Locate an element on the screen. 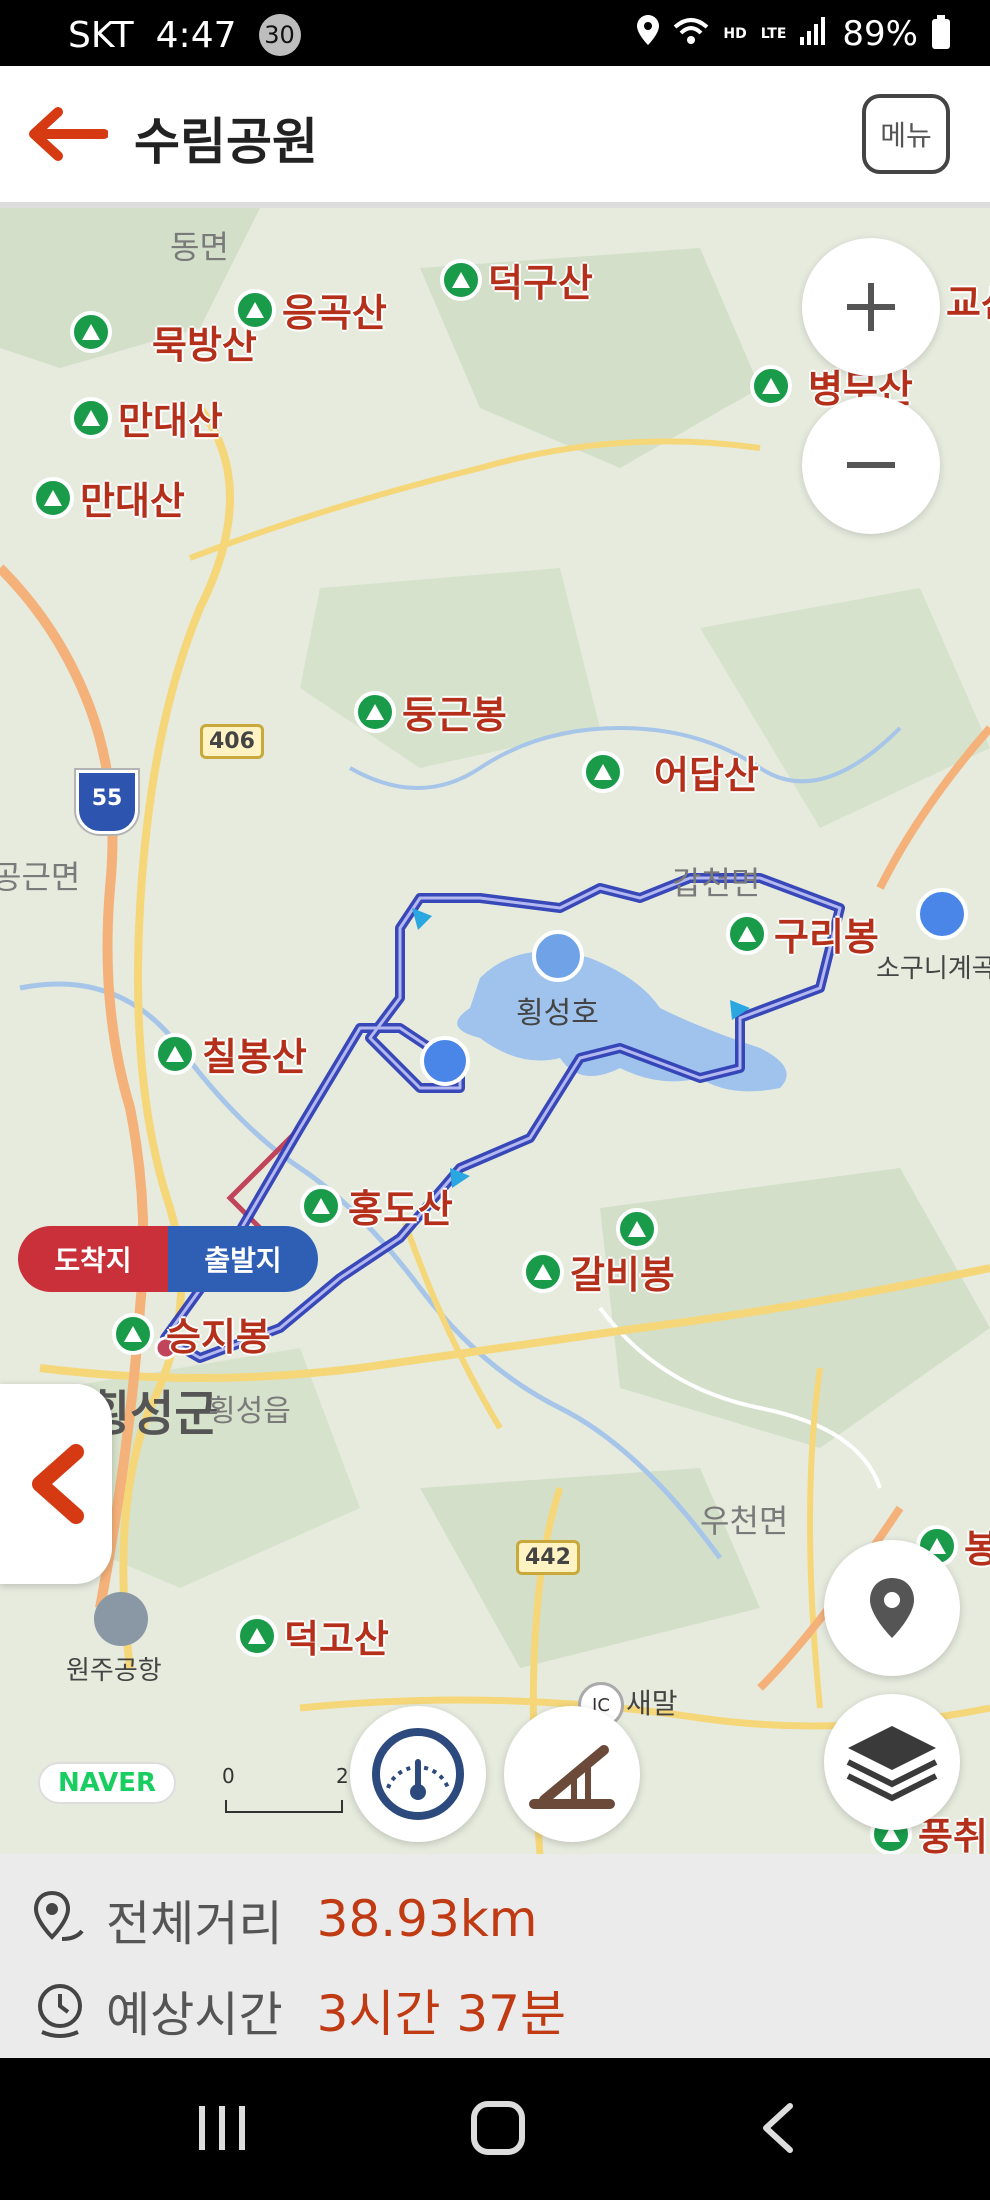 This screenshot has height=2200, width=990. carrier: SKT is located at coordinates (101, 35).